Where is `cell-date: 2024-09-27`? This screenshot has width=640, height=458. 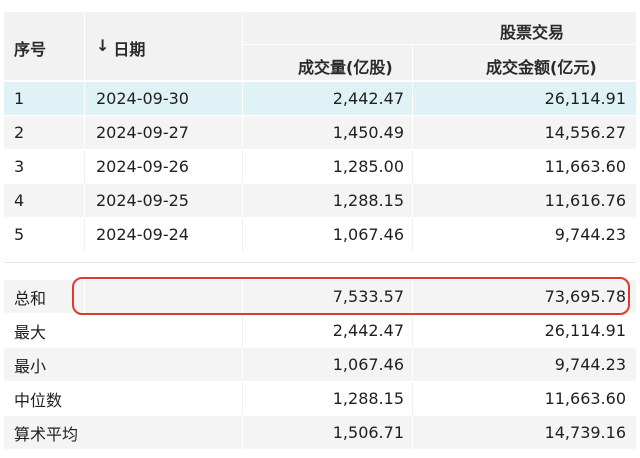 cell-date: 2024-09-27 is located at coordinates (142, 132).